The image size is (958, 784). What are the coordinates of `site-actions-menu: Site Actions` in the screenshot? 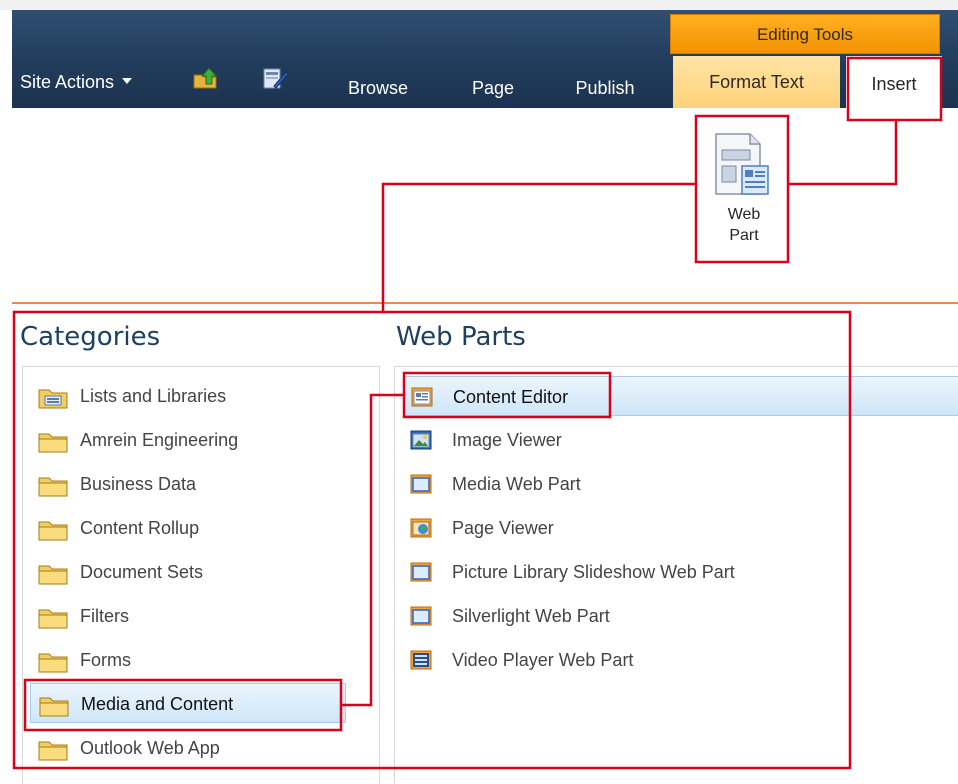 It's located at (94, 84).